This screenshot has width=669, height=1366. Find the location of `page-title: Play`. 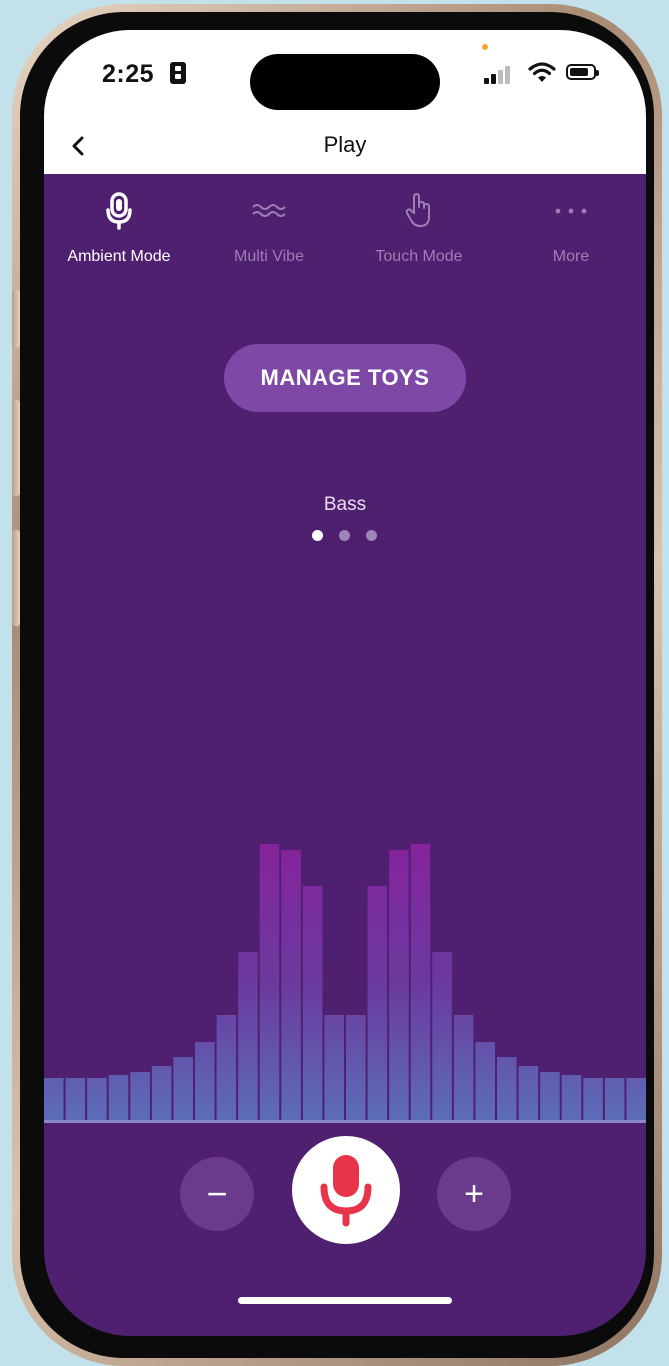

page-title: Play is located at coordinates (345, 144).